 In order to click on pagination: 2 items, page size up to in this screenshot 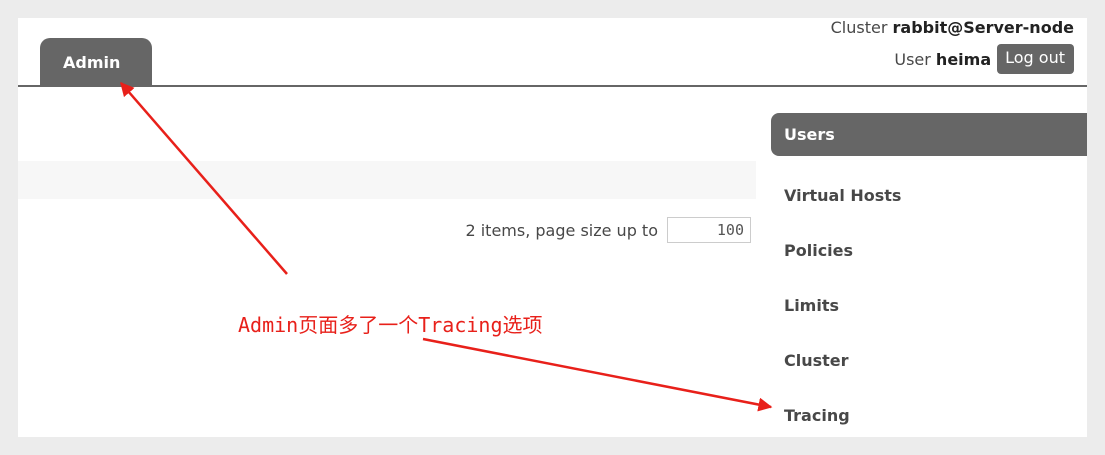, I will do `click(384, 230)`.